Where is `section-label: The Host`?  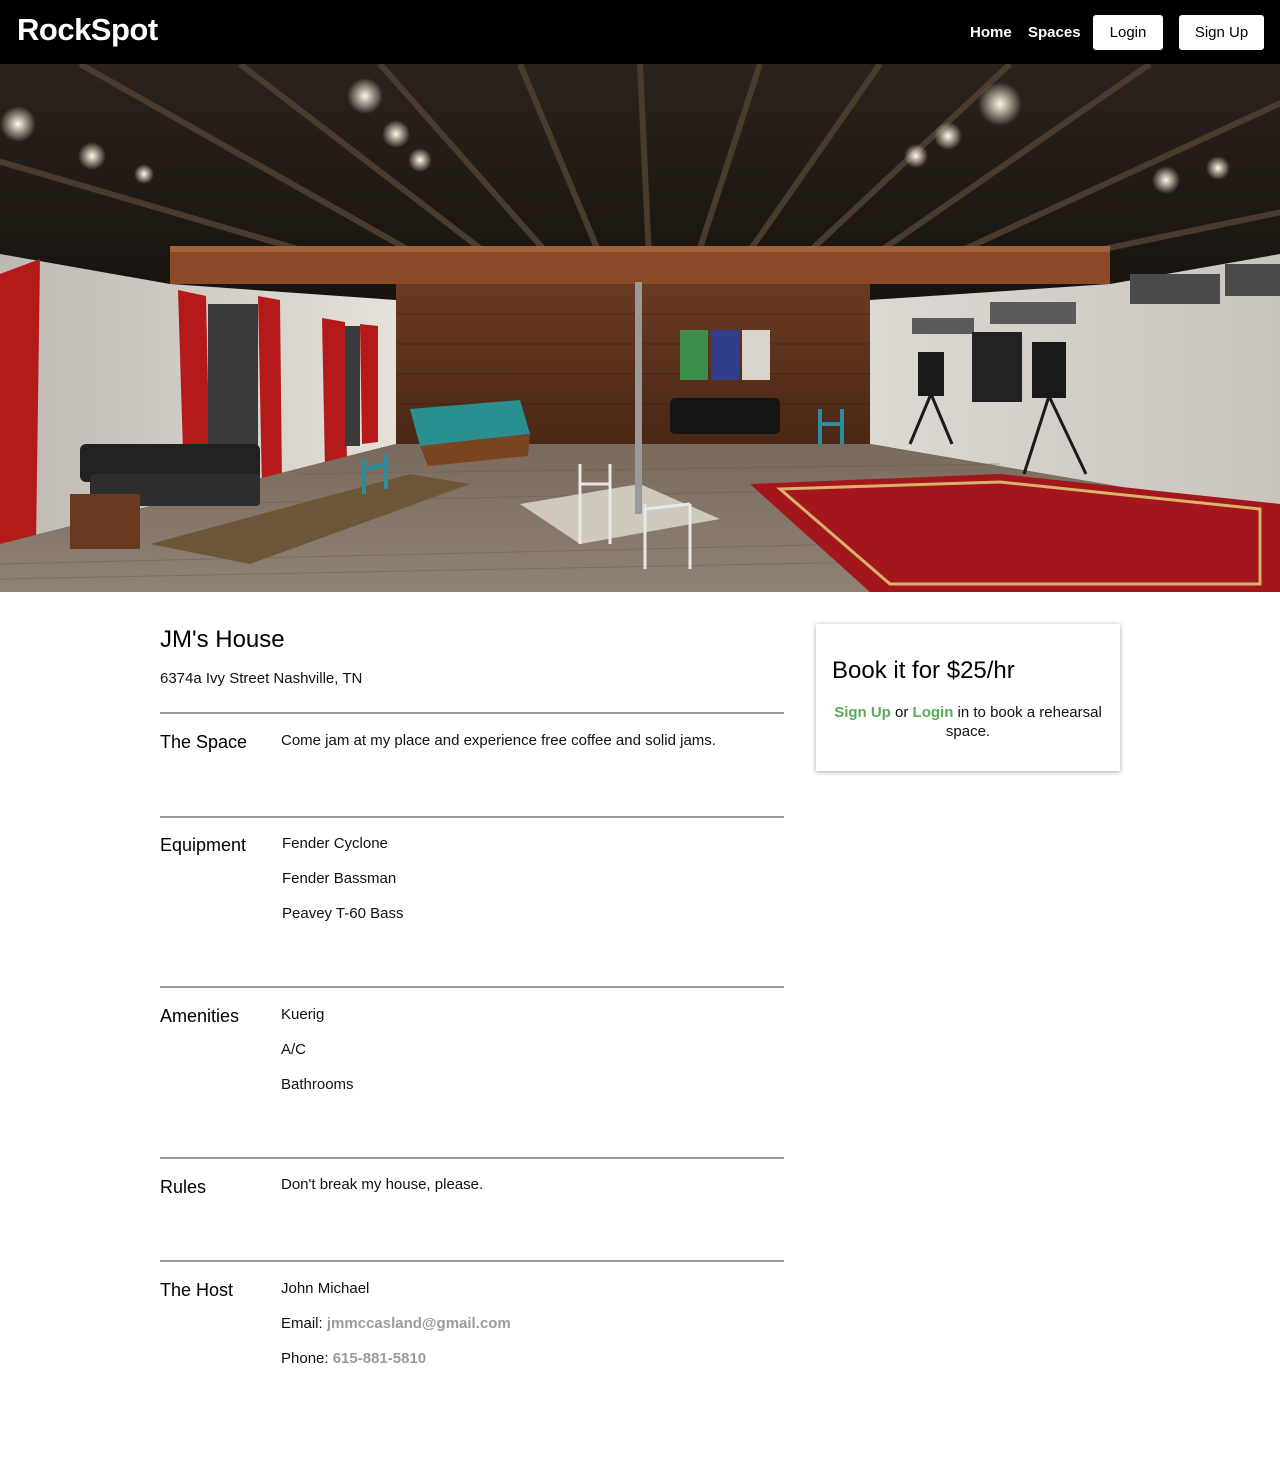 section-label: The Host is located at coordinates (197, 1290).